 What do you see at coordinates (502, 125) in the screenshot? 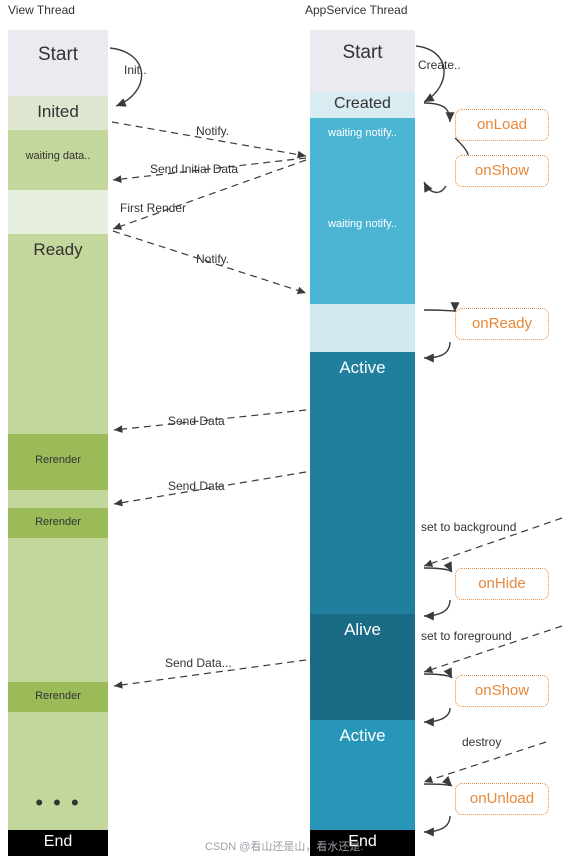
I see `callback-onload: onLoad` at bounding box center [502, 125].